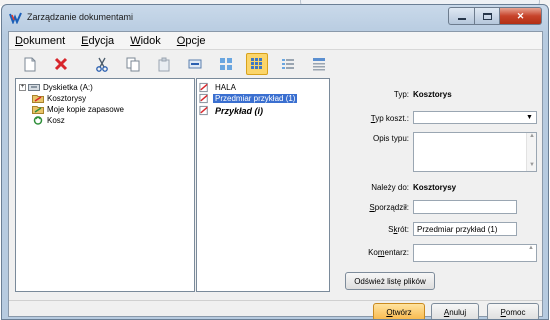 The height and width of the screenshot is (320, 550). Describe the element at coordinates (475, 152) in the screenshot. I see `type-description-textarea: ▲ ▼` at that location.